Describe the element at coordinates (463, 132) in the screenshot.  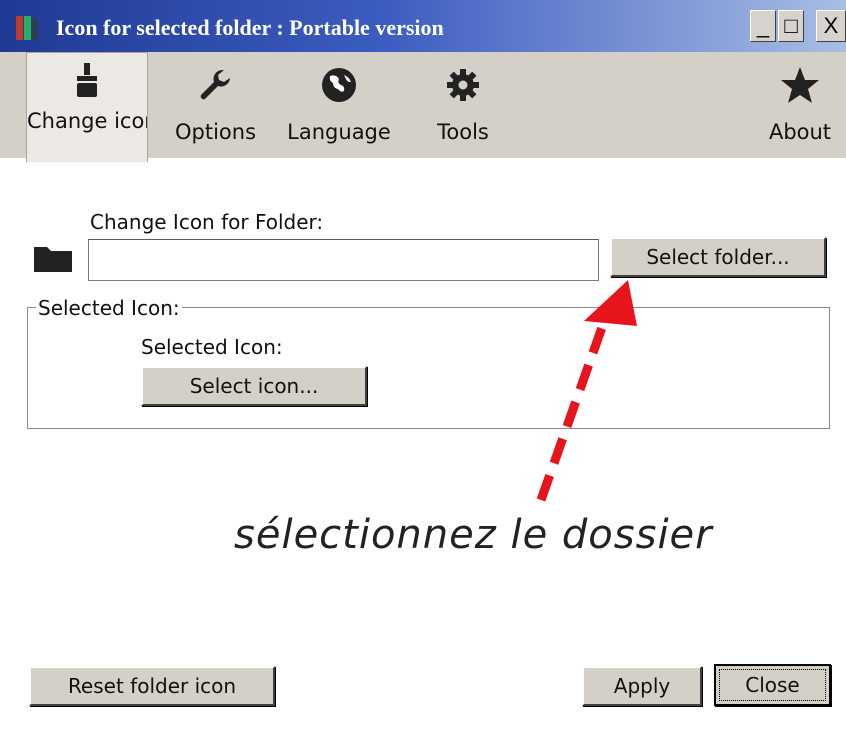
I see `tab-label-tools: Tools` at that location.